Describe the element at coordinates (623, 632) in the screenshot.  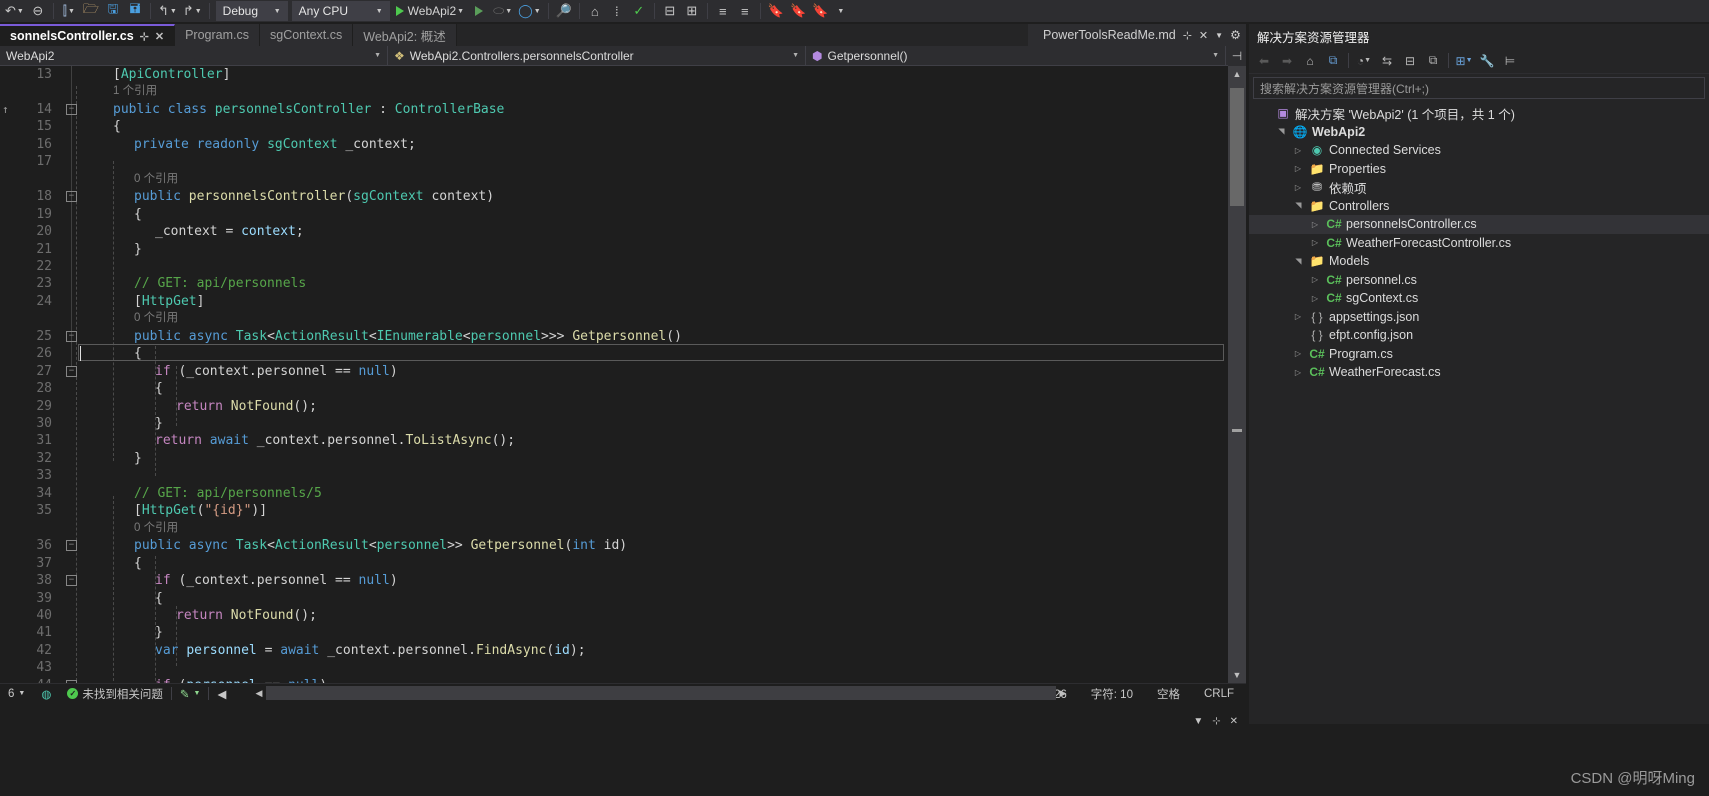
I see `code-line: 41}` at that location.